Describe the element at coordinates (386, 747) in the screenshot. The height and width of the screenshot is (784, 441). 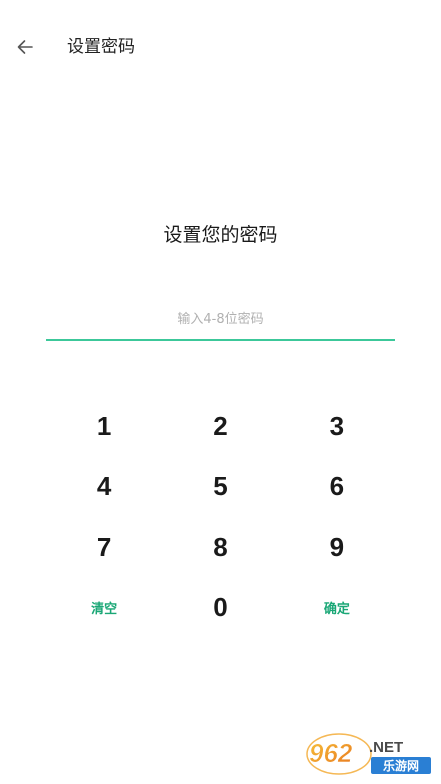
I see `svg-text: .NET` at that location.